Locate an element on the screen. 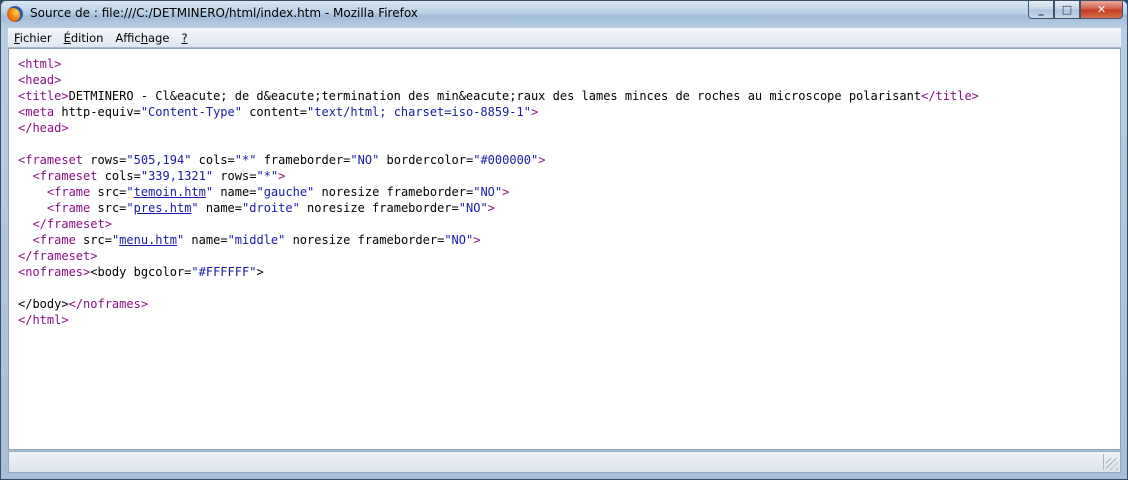  status-divider is located at coordinates (1103, 462).